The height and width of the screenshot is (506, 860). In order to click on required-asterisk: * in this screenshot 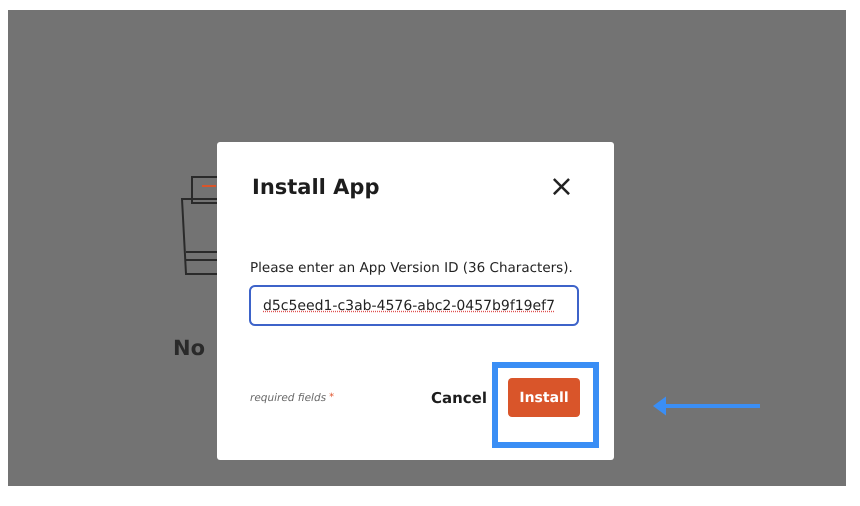, I will do `click(331, 397)`.